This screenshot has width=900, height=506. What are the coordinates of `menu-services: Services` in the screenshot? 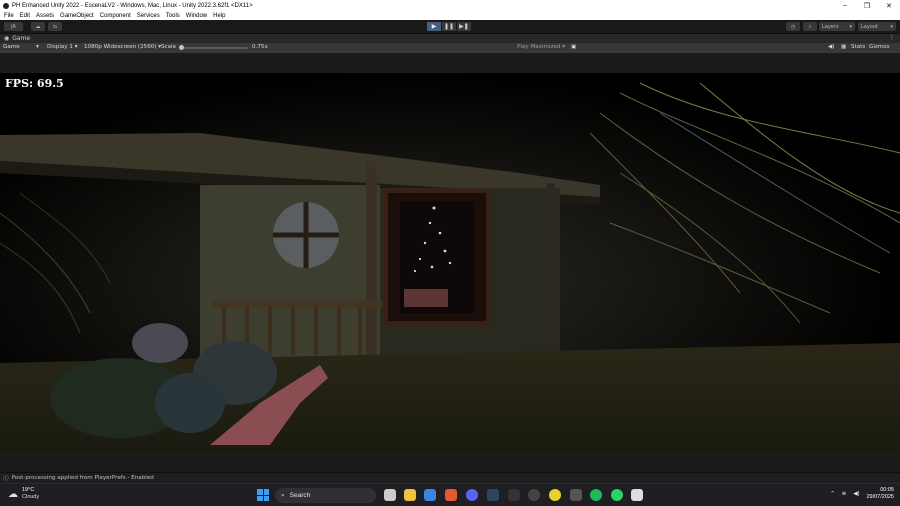 It's located at (148, 16).